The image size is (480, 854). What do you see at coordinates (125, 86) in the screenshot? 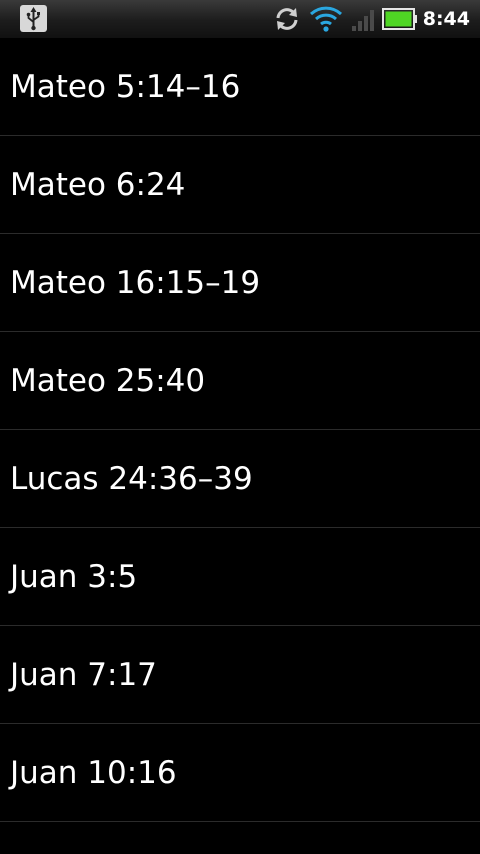
I see `verse-label: Mateo 5:14–16` at bounding box center [125, 86].